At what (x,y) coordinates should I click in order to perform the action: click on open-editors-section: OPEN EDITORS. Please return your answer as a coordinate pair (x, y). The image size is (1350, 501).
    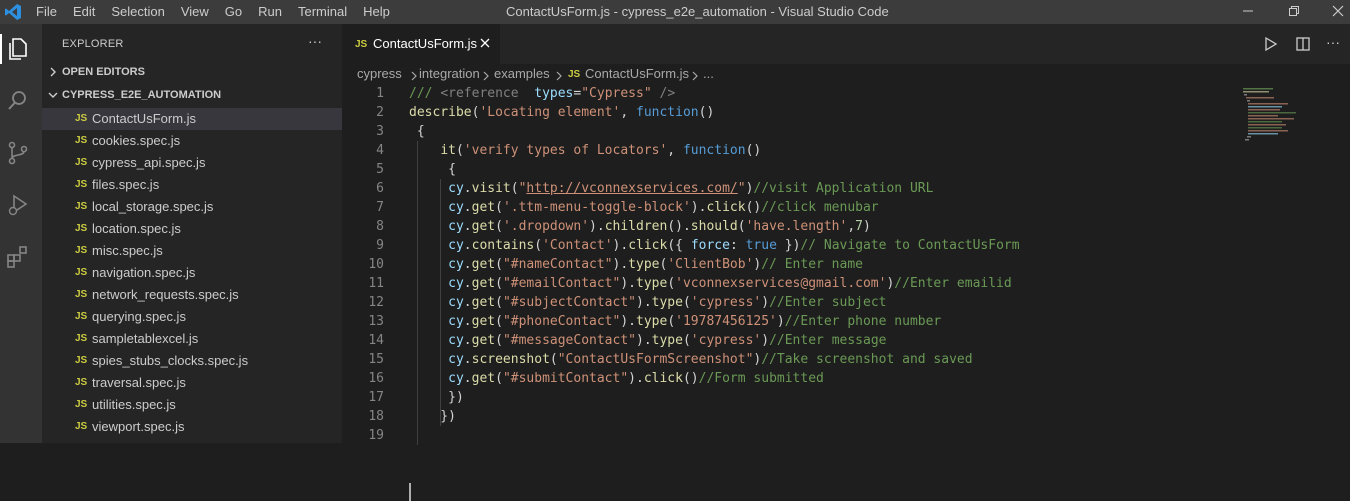
    Looking at the image, I should click on (192, 72).